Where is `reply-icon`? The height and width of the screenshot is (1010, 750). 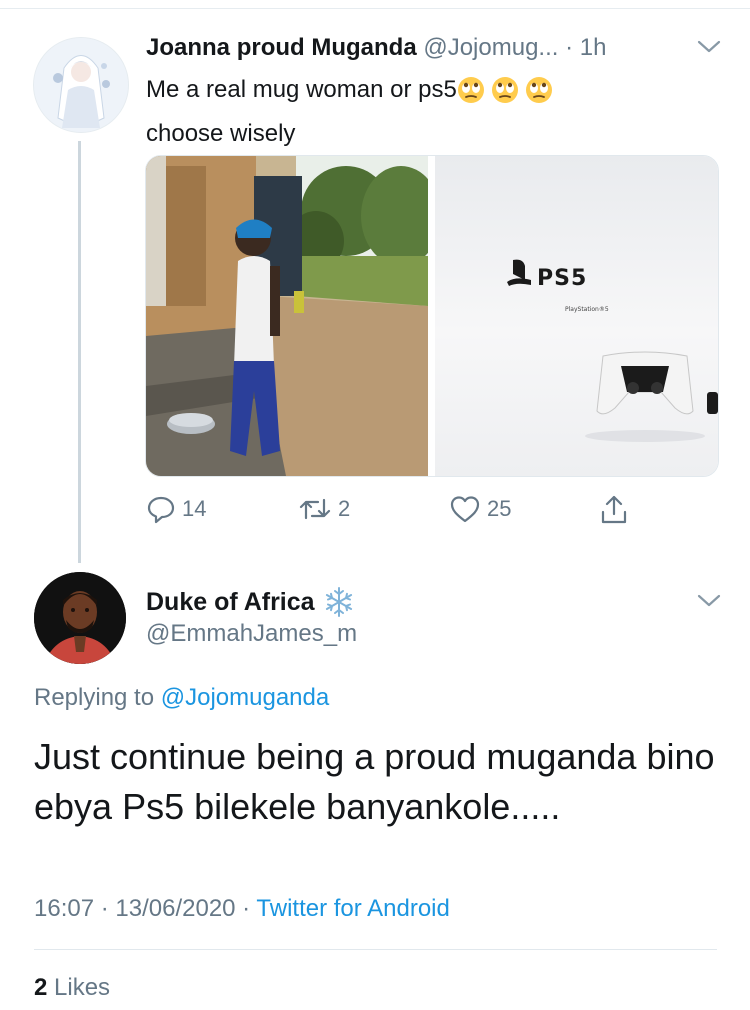 reply-icon is located at coordinates (161, 510).